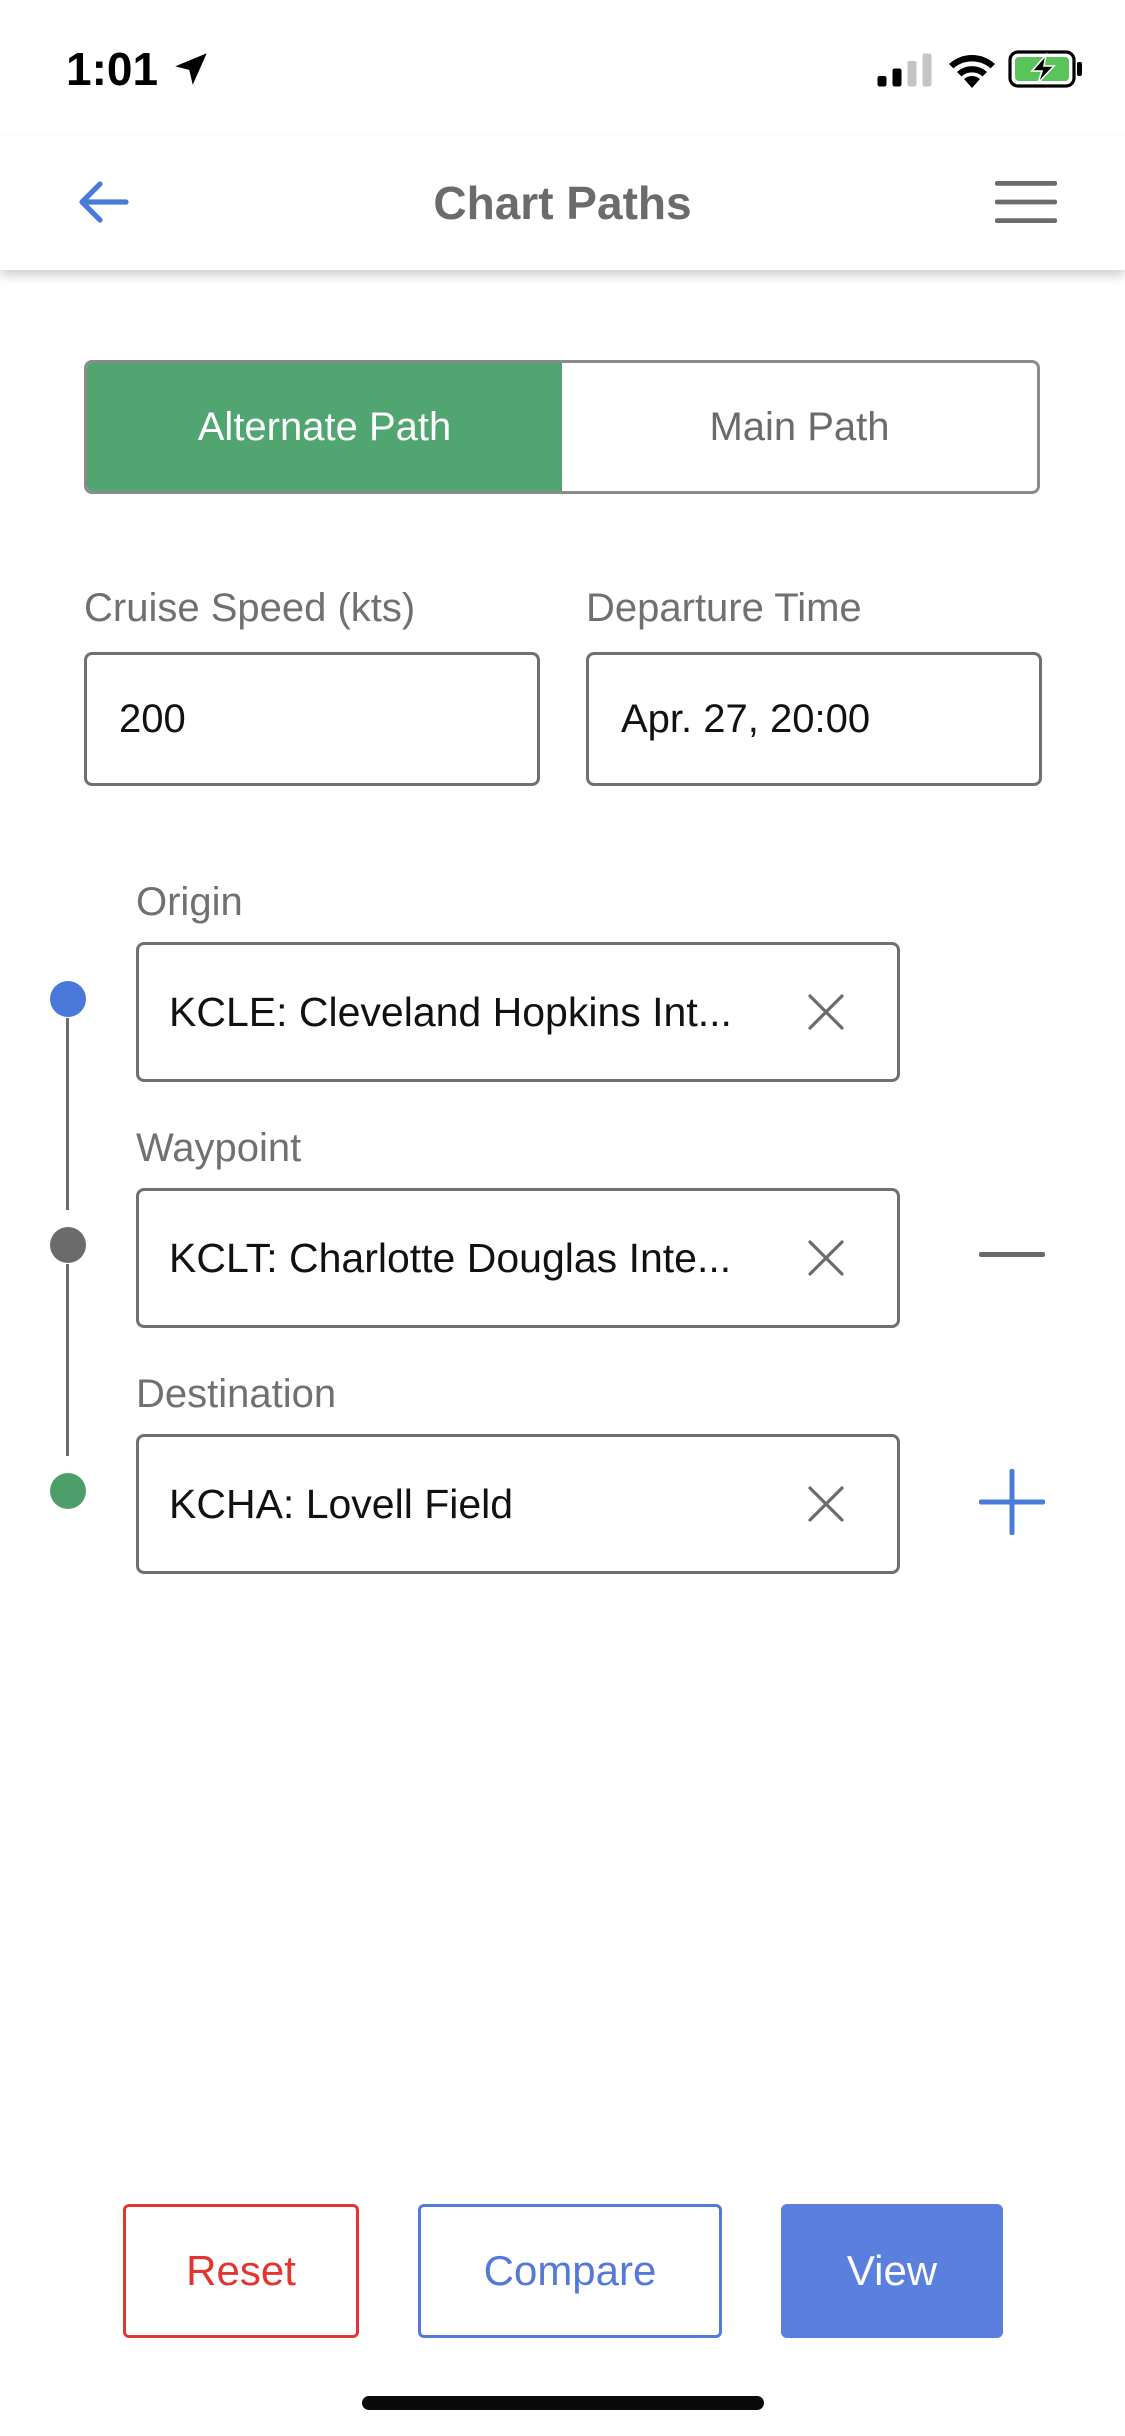 The height and width of the screenshot is (2436, 1125). I want to click on departure-time-label: Departure Time, so click(724, 608).